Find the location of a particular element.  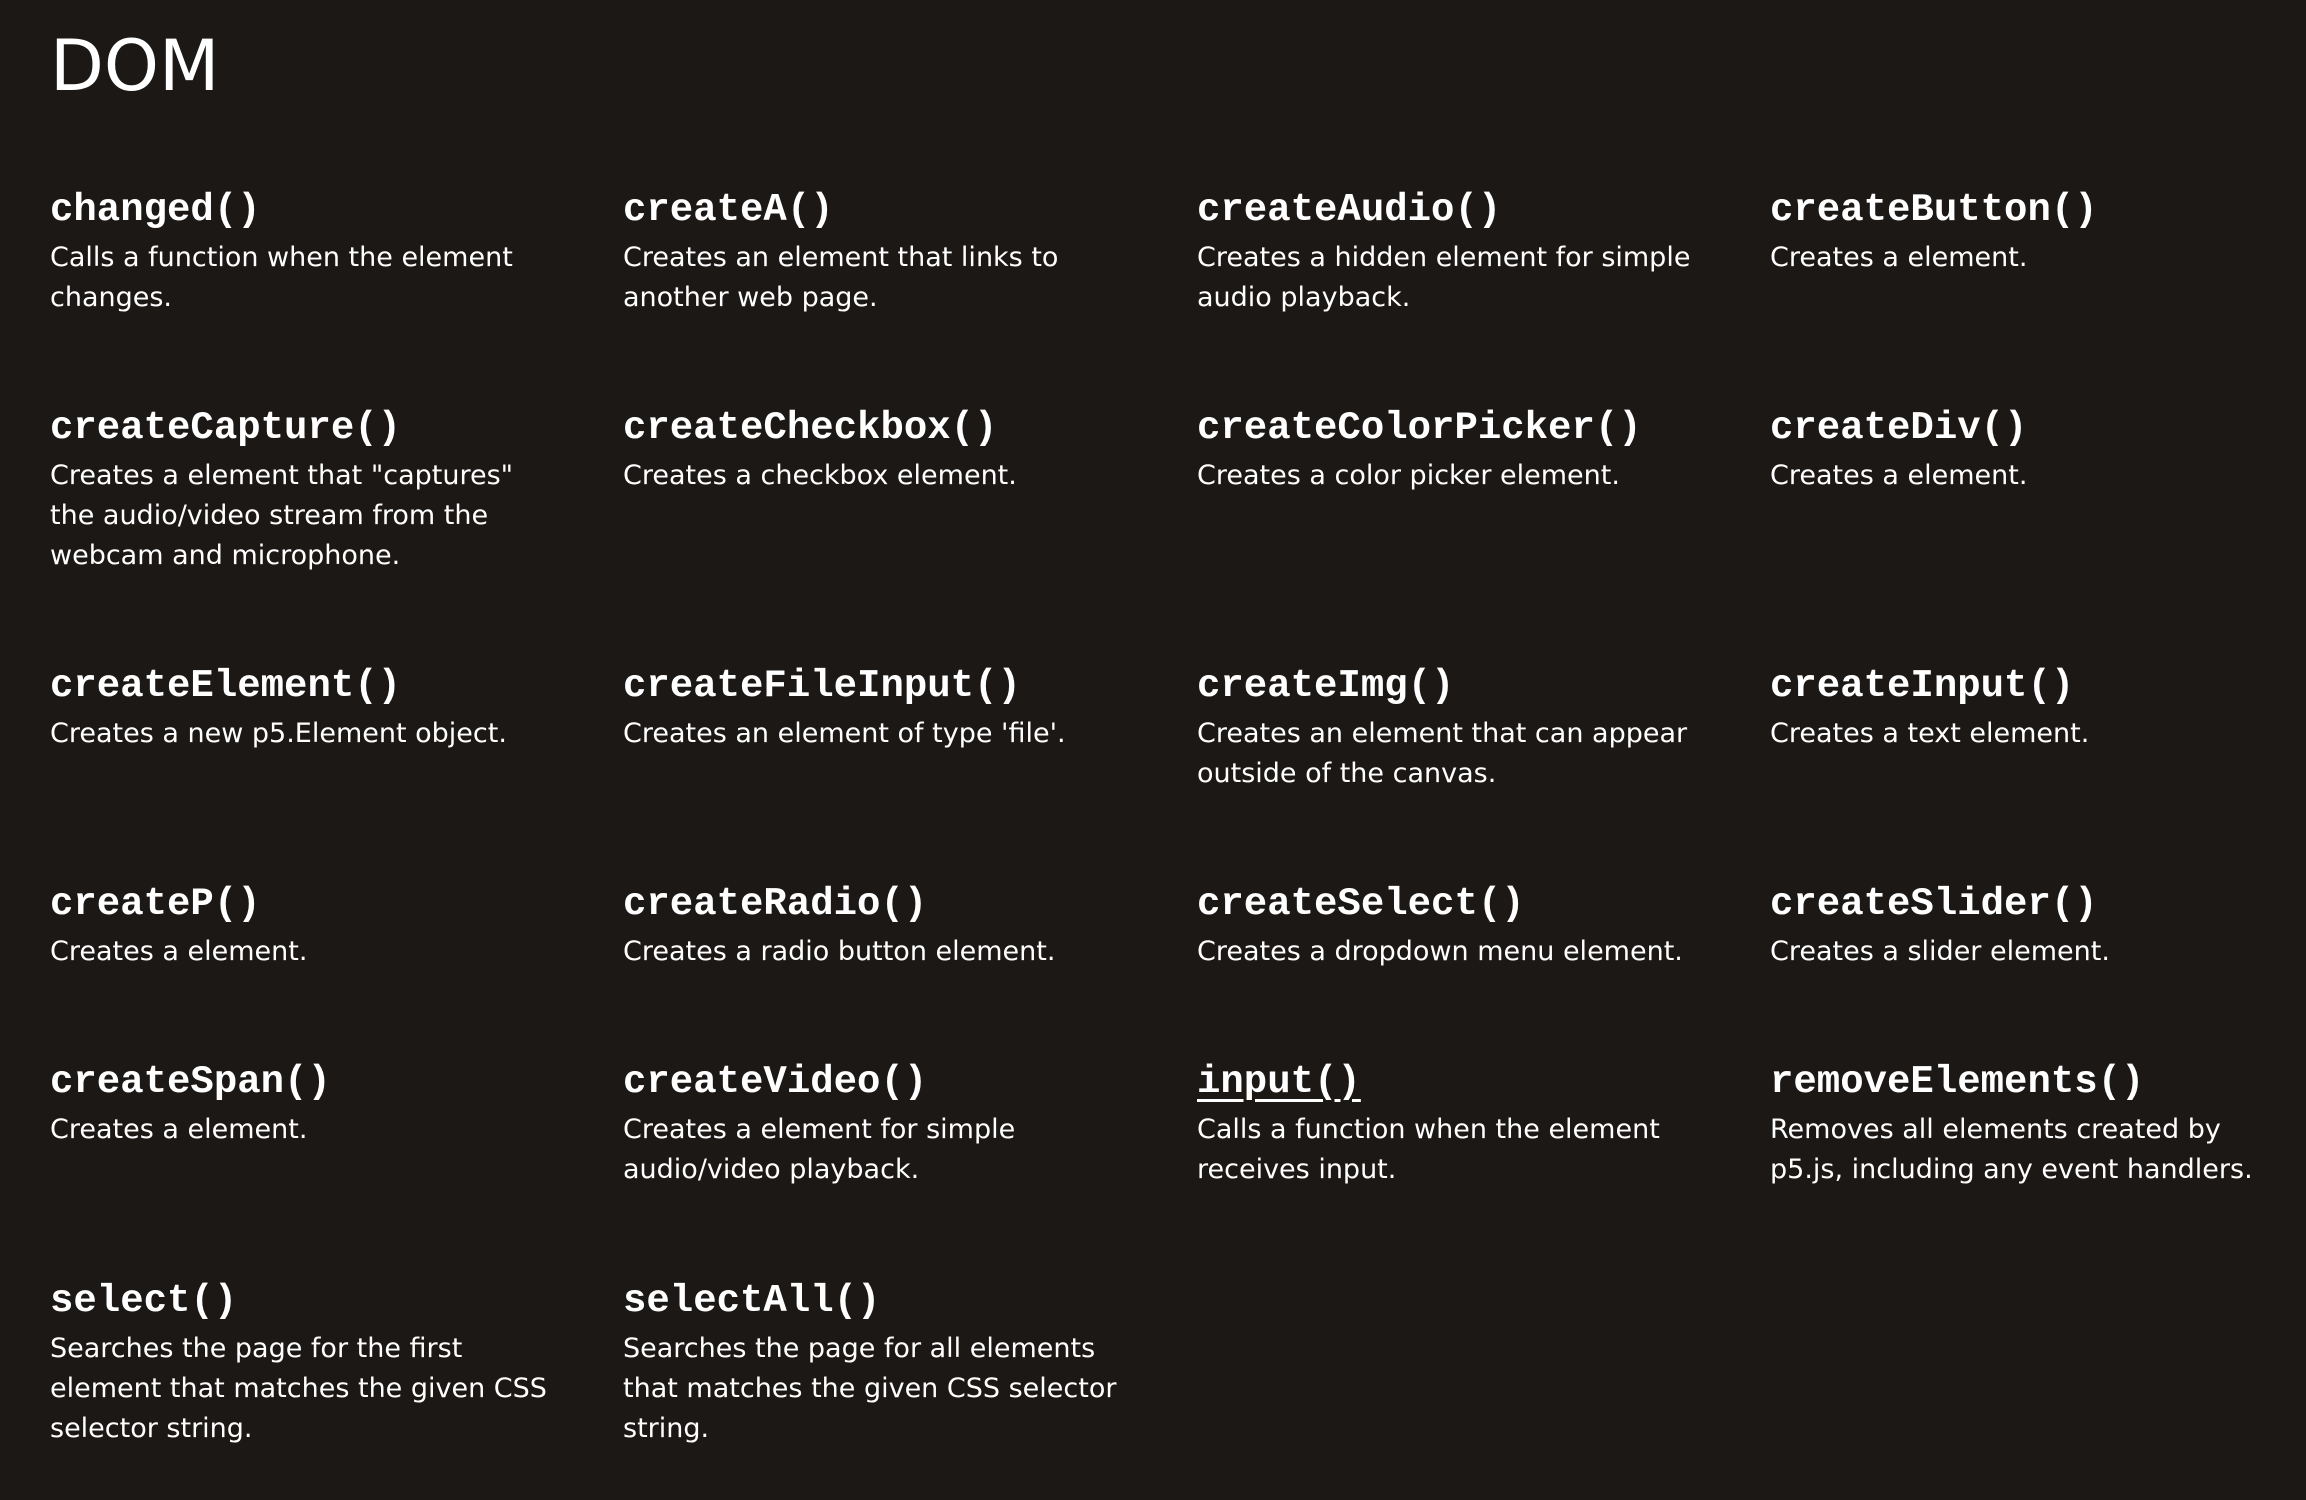

reference-link-createAudio: createAudio() is located at coordinates (1349, 210).